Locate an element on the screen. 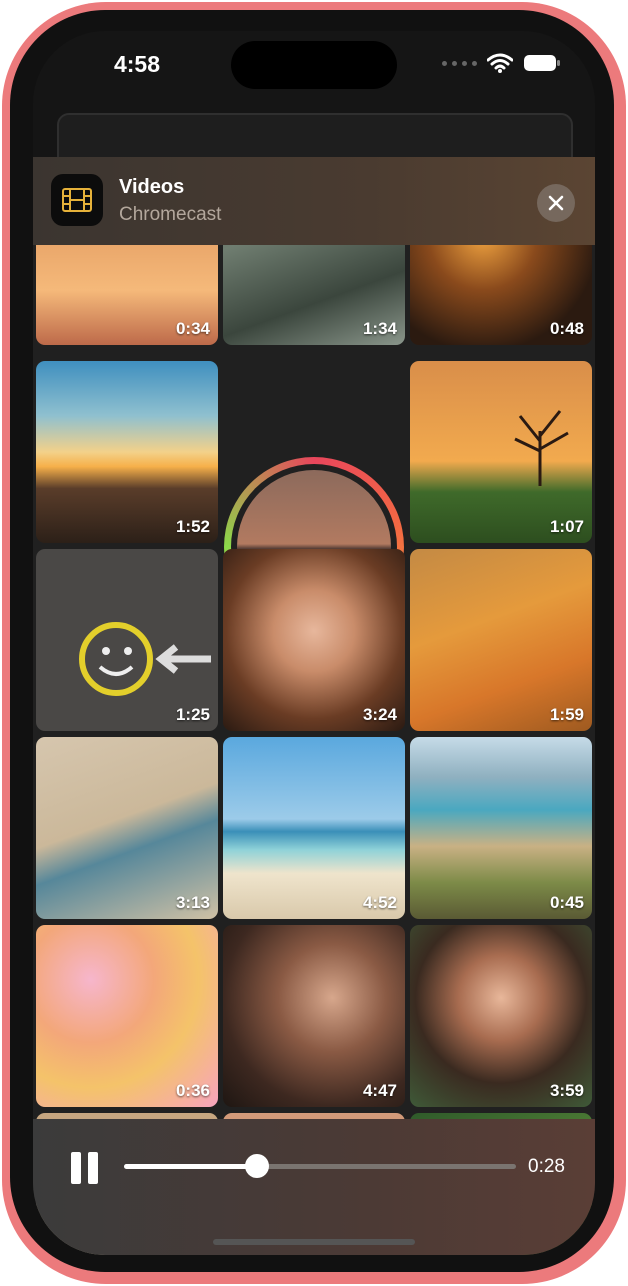  signal-dots-icon is located at coordinates (459, 63).